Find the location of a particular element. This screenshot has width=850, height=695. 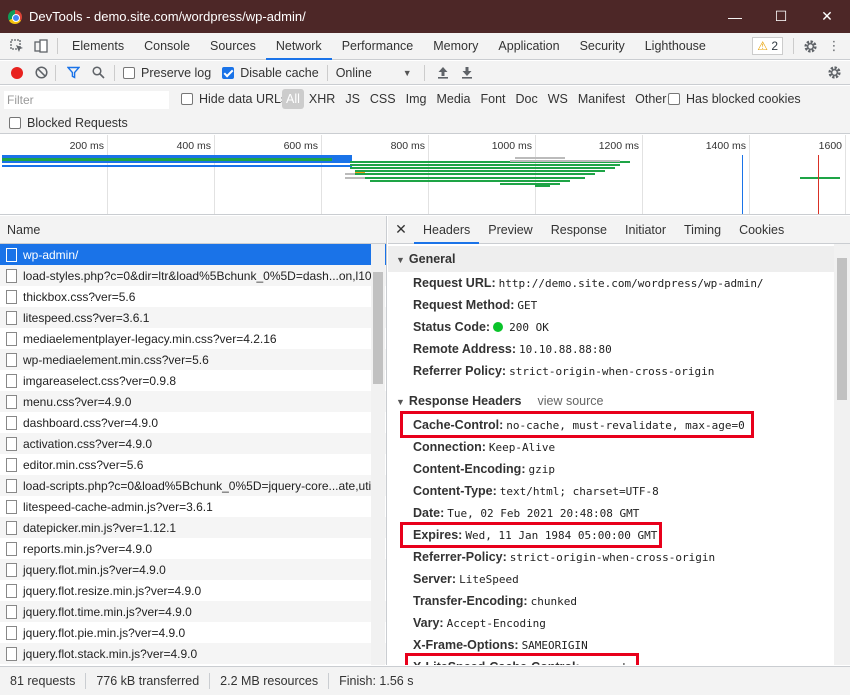

request-row: editor.min.css?ver=5.6 is located at coordinates (193, 464).